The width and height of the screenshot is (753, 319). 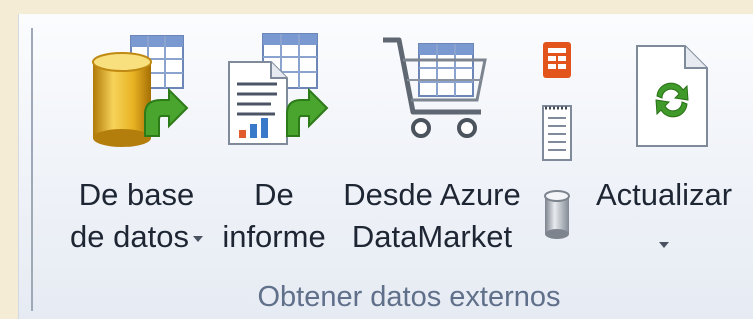 What do you see at coordinates (432, 194) in the screenshot?
I see `from-azure-label-line1: Desde Azure` at bounding box center [432, 194].